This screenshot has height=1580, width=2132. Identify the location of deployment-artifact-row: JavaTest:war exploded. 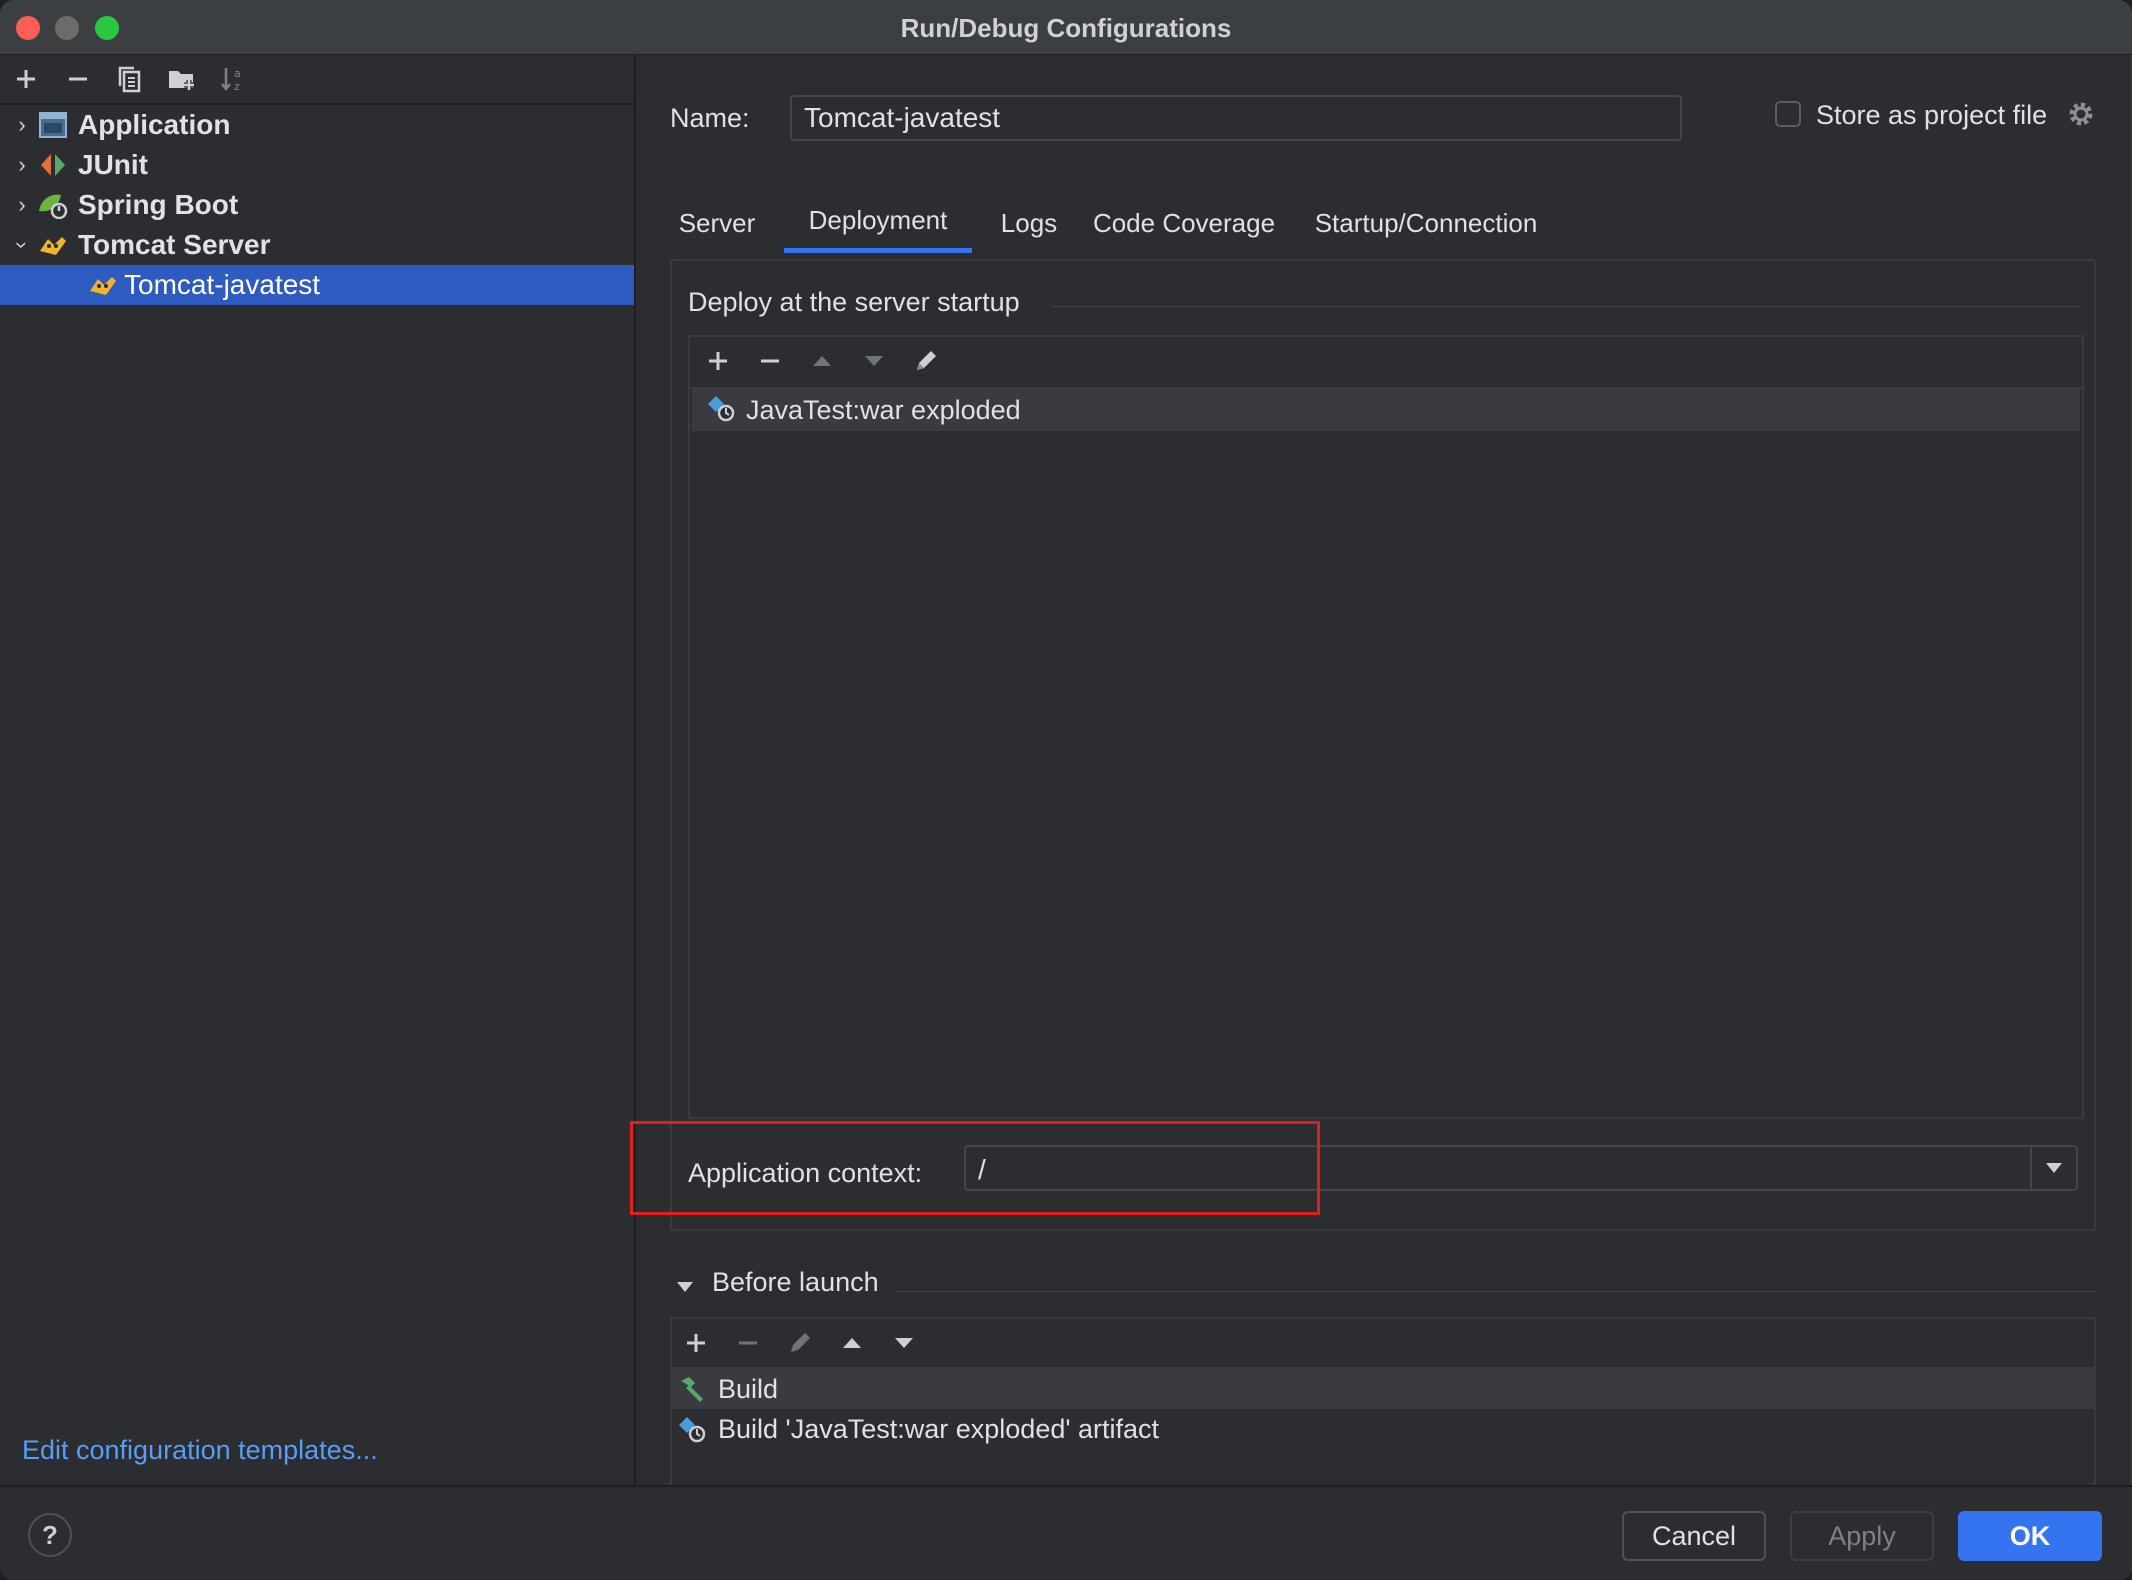
(1386, 410).